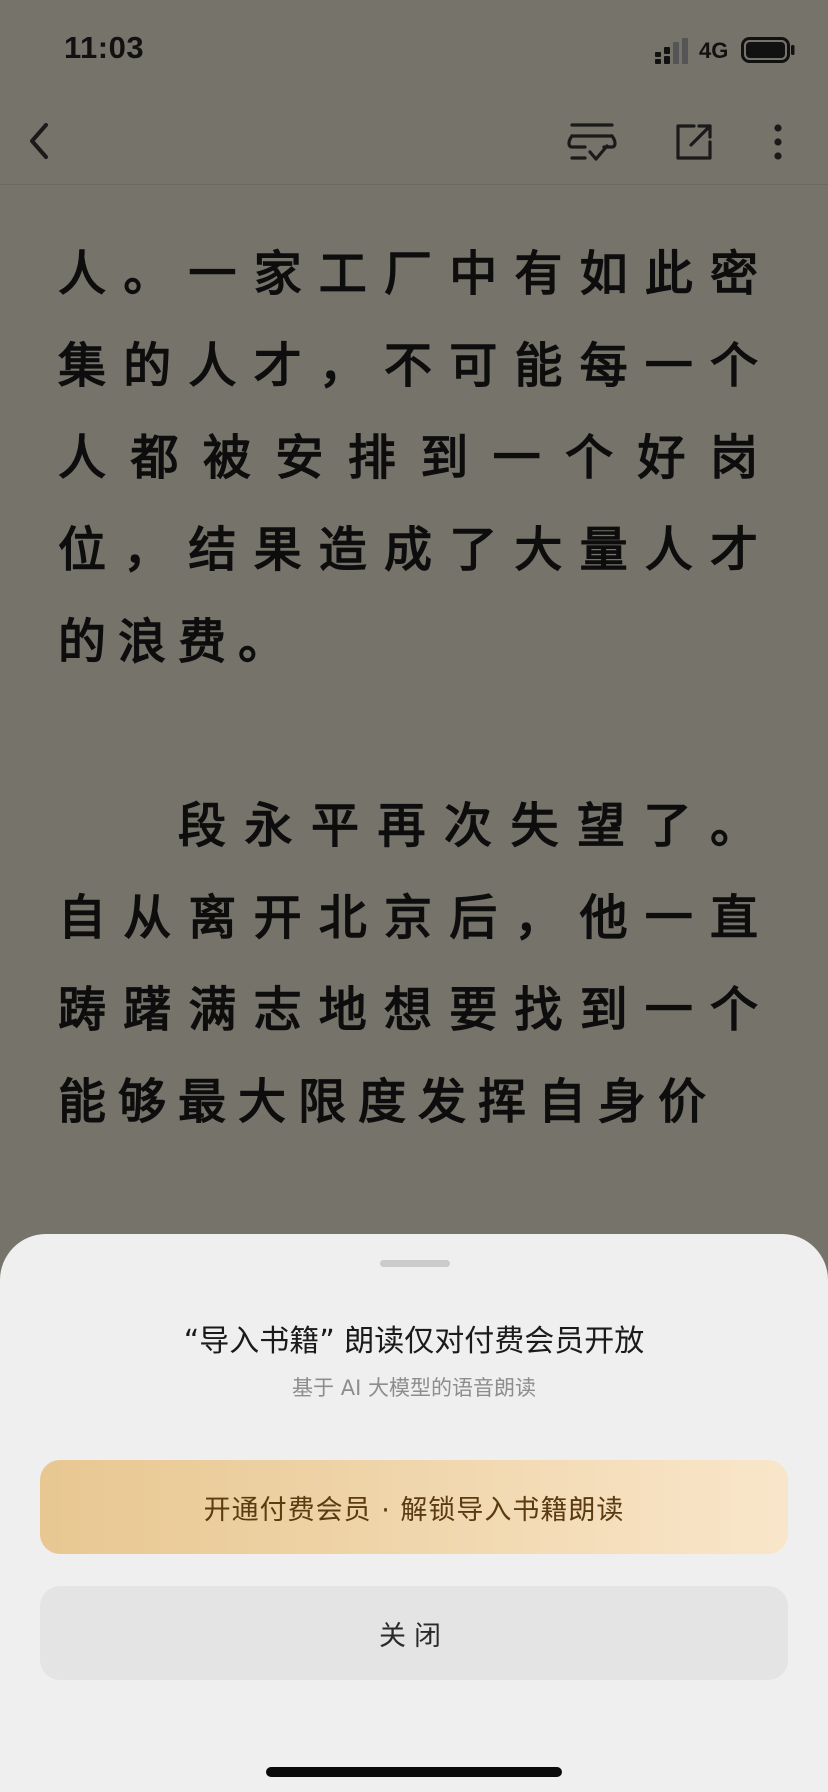 The image size is (828, 1792). I want to click on network-type: 4G, so click(714, 50).